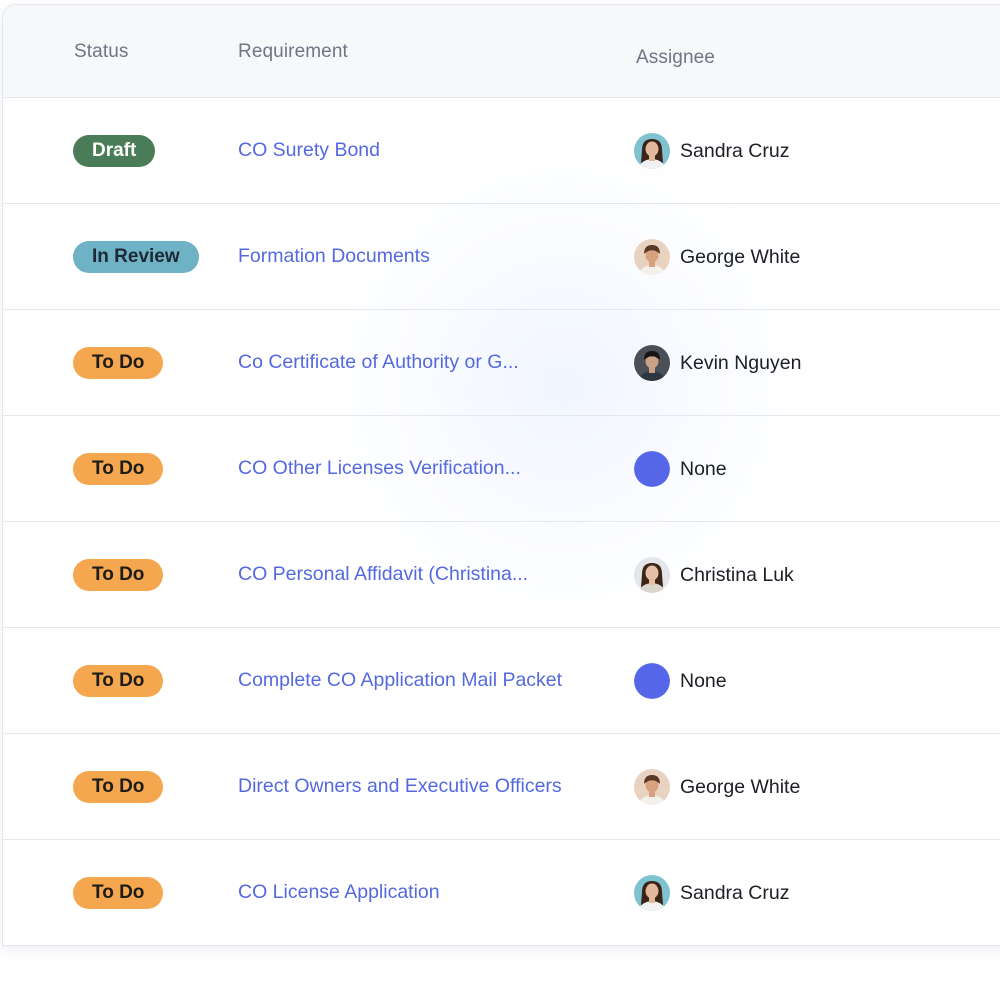 Image resolution: width=1000 pixels, height=1000 pixels. Describe the element at coordinates (400, 786) in the screenshot. I see `requirement-link: Direct Owners and Executive Officers` at that location.